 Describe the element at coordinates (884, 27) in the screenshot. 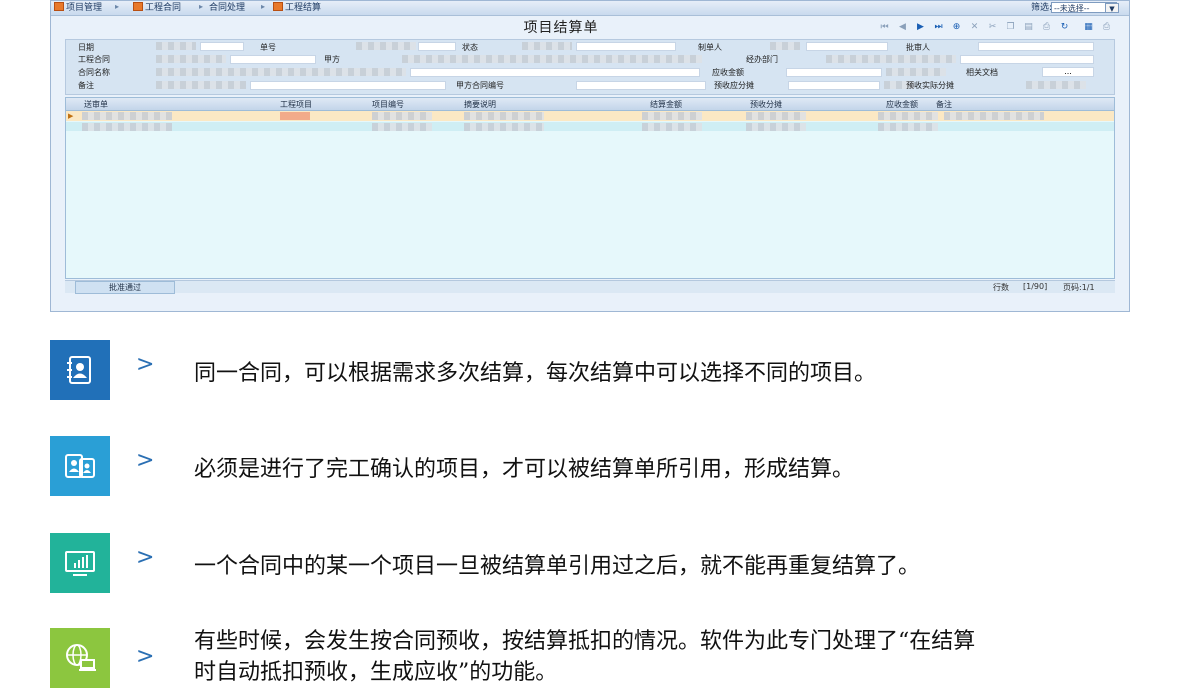

I see `first-record-icon: ⏮` at that location.